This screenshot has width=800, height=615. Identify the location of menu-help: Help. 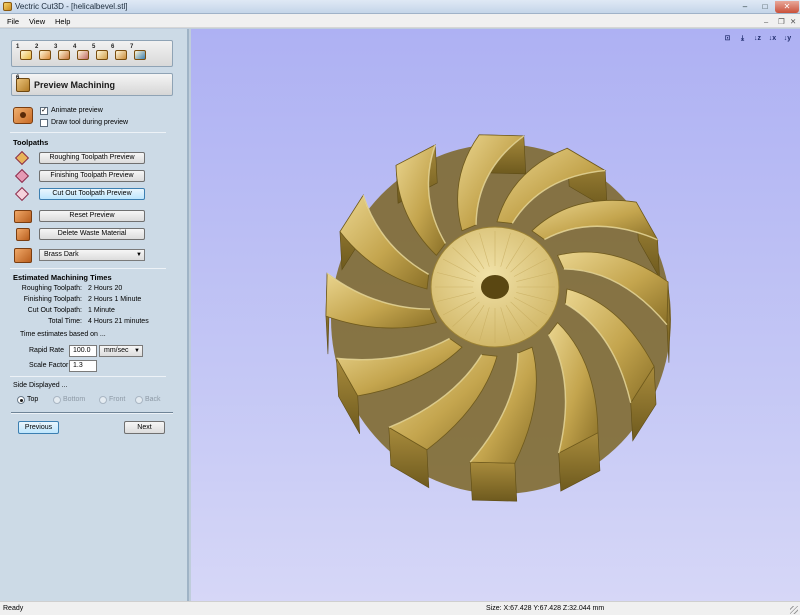
(62, 21).